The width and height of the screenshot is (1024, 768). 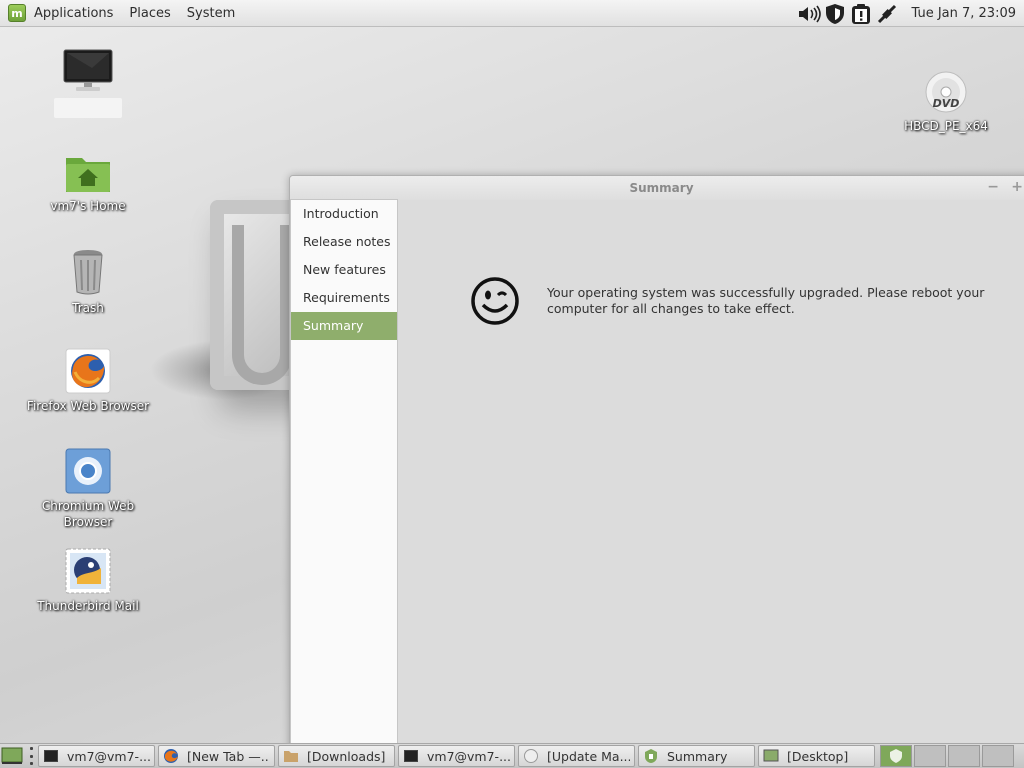 I want to click on workspace-window-icon, so click(x=896, y=756).